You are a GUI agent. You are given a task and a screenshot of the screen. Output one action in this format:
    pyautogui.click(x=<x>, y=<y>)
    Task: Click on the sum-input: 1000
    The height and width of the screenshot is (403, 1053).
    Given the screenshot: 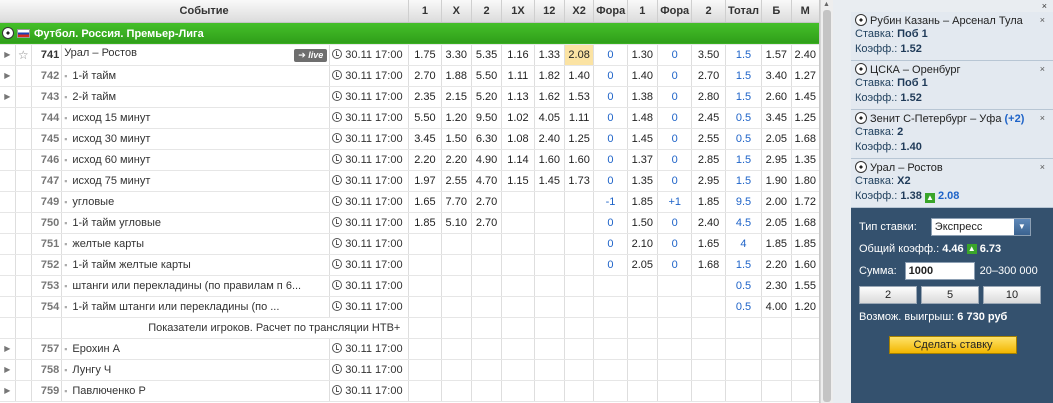 What is the action you would take?
    pyautogui.click(x=939, y=271)
    